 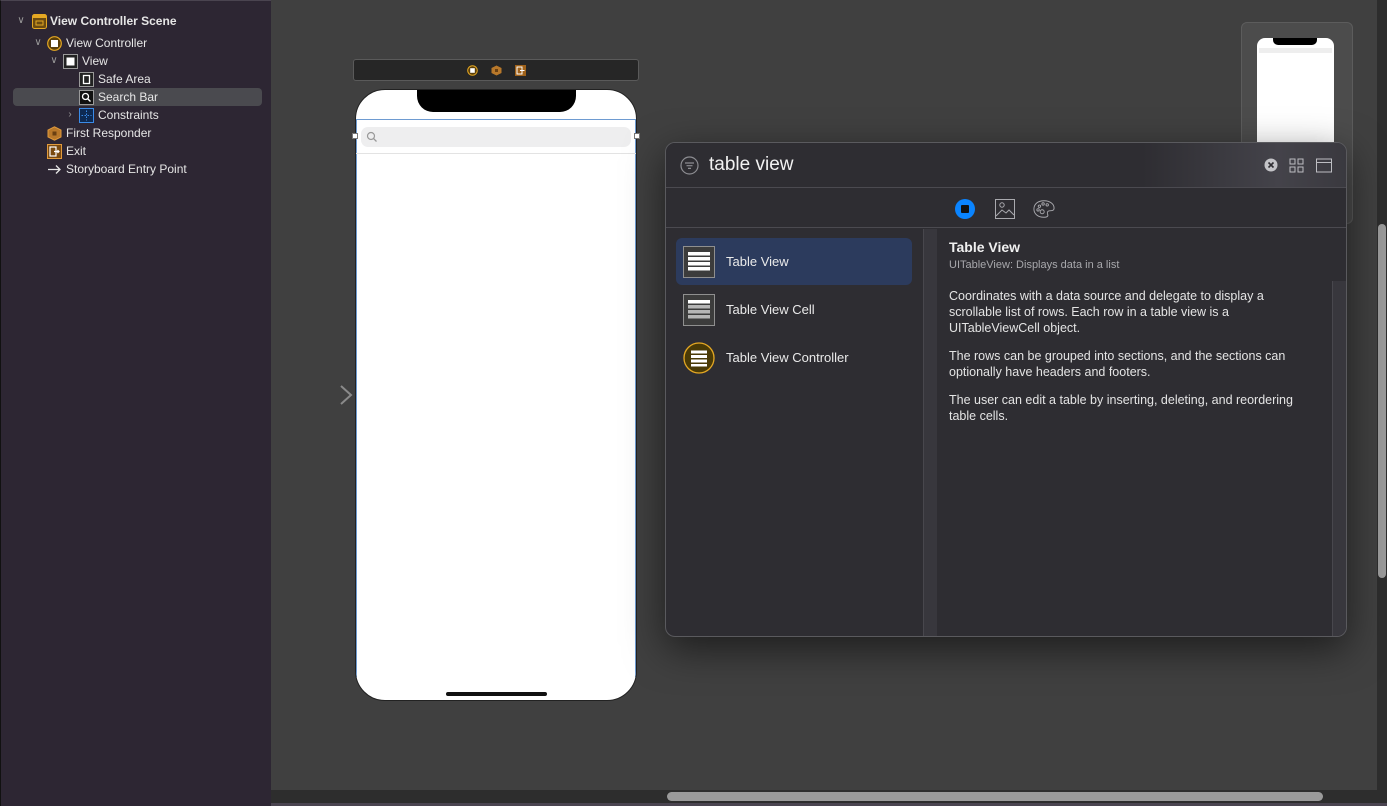 What do you see at coordinates (76, 151) in the screenshot?
I see `outline-item-label: Exit` at bounding box center [76, 151].